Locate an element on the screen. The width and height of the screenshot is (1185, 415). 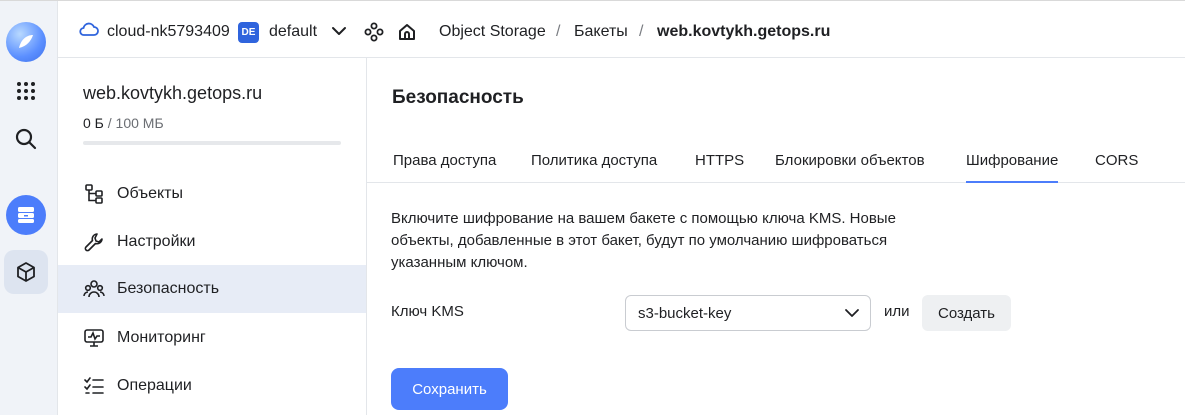
sidebar-item-label: Безопасность is located at coordinates (168, 288).